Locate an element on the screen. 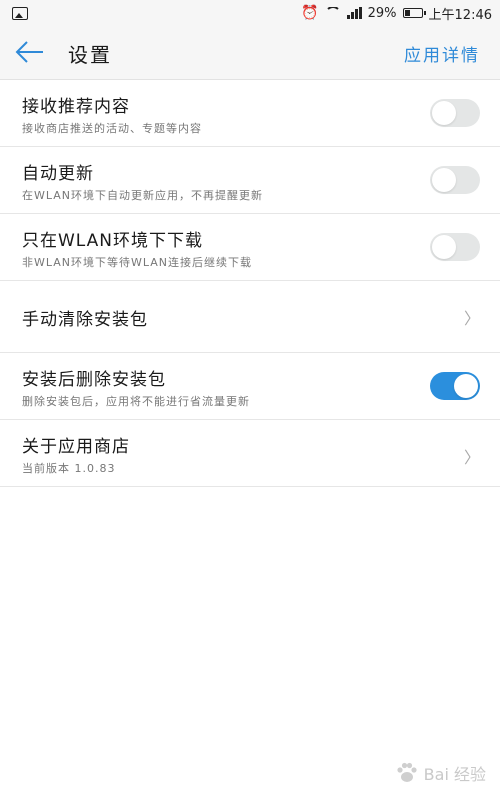  setting-title: 关于应用商店 is located at coordinates (76, 447).